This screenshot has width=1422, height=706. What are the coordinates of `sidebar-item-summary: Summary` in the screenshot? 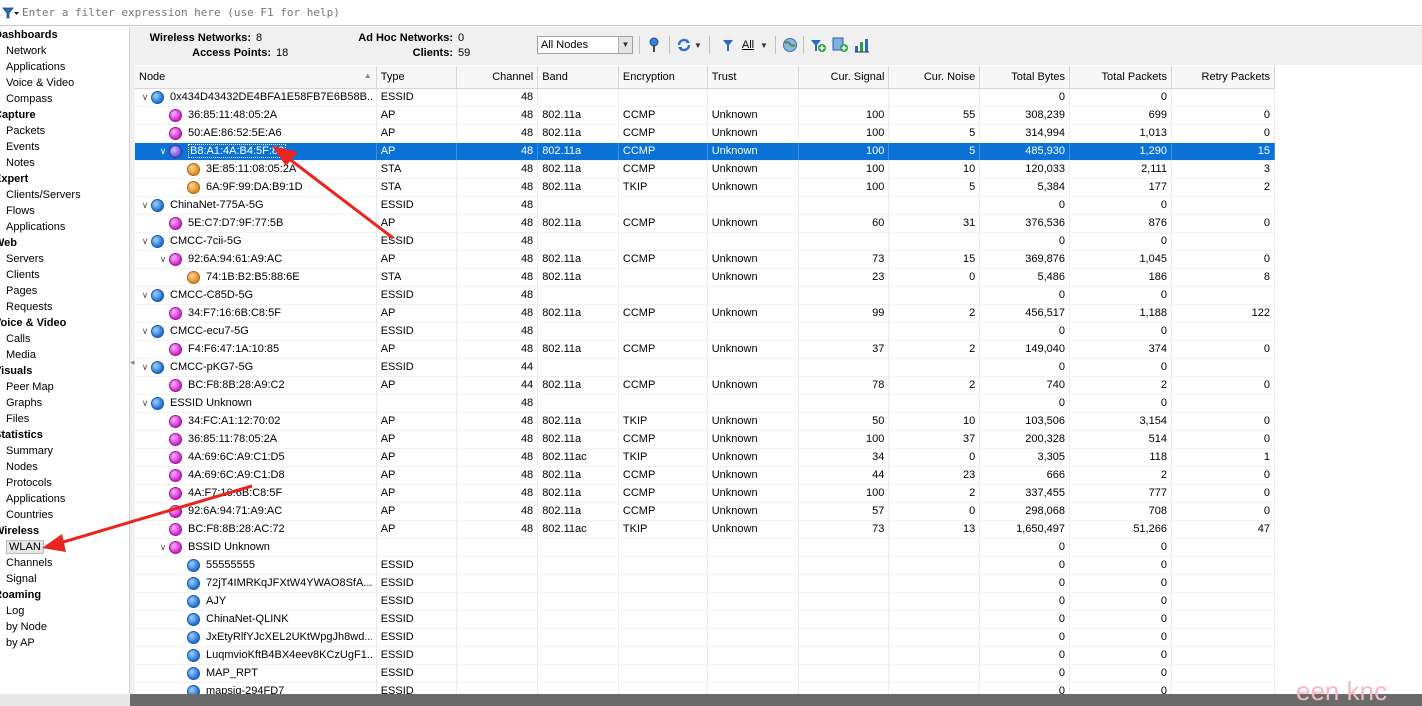 It's located at (64, 451).